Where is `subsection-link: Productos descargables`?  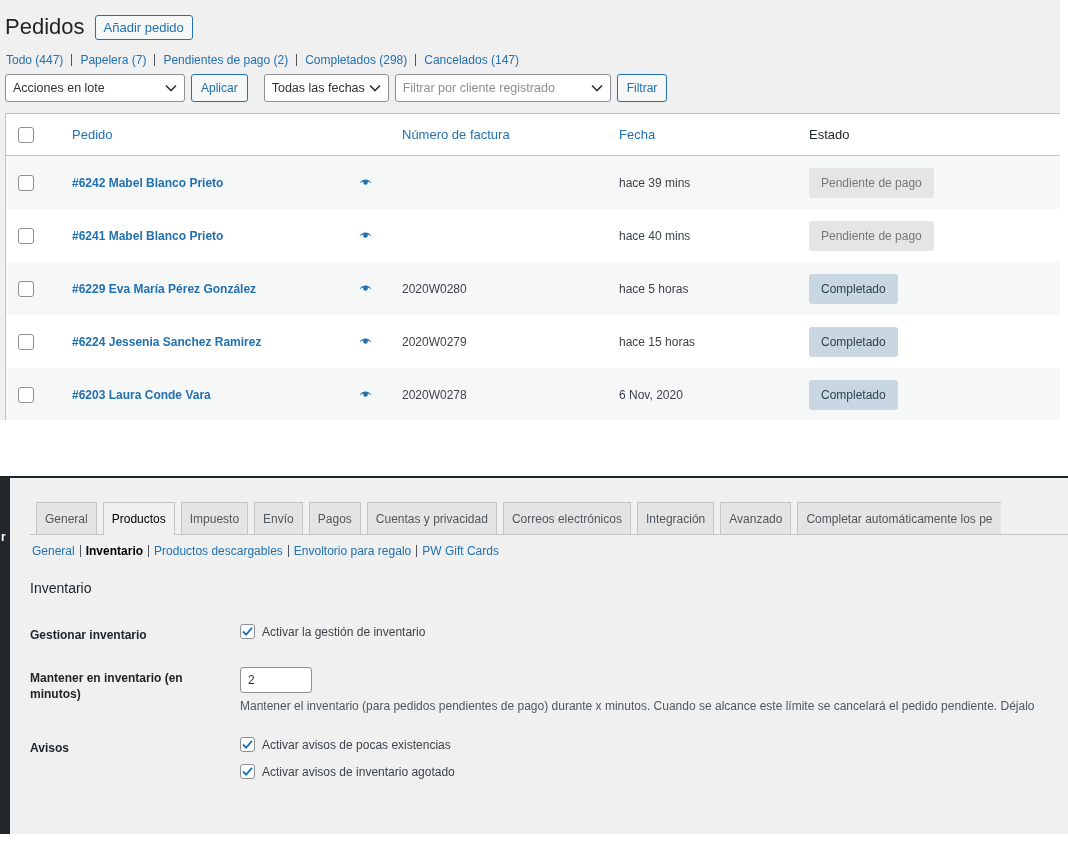 subsection-link: Productos descargables is located at coordinates (218, 551).